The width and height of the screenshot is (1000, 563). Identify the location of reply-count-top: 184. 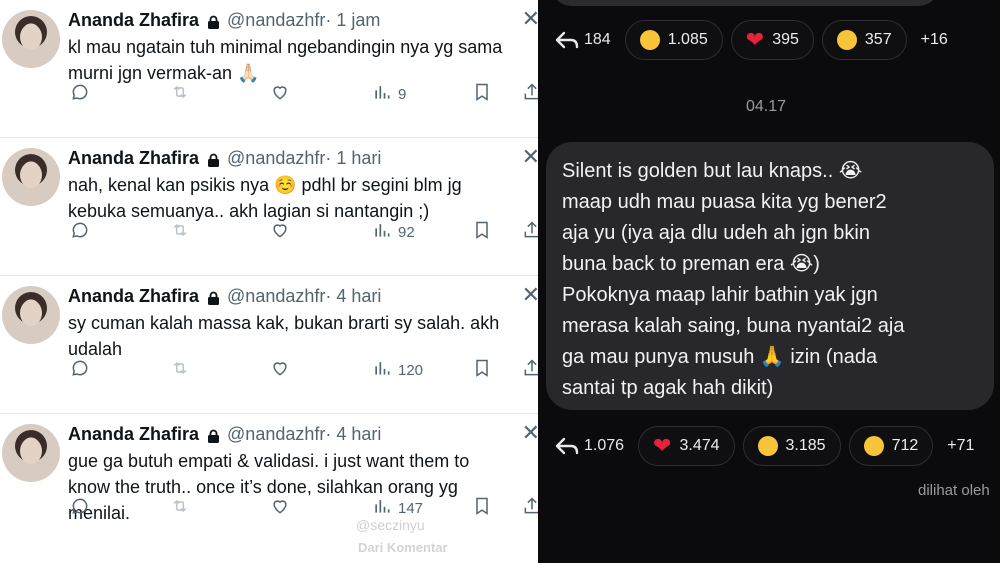
(582, 40).